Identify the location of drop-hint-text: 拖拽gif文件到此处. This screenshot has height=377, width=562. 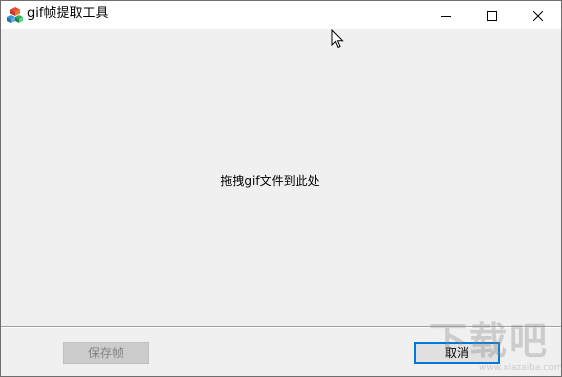
(270, 181).